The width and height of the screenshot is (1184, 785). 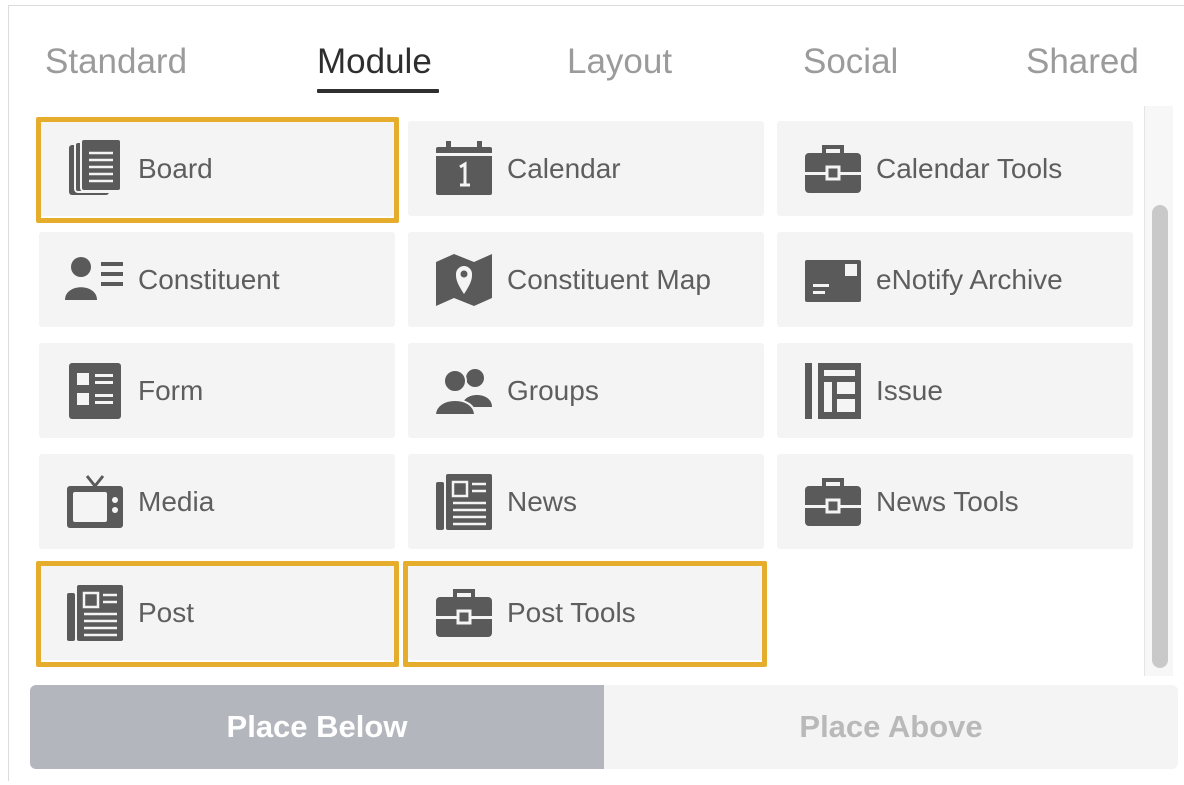 I want to click on module-tile-enotify-archive: eNotify Archive, so click(x=955, y=279).